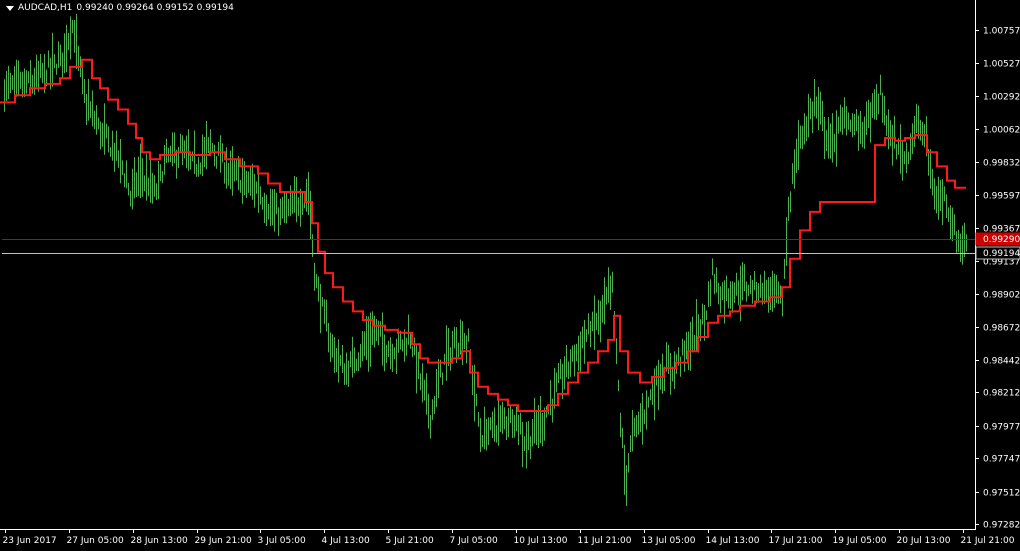 Image resolution: width=1020 pixels, height=551 pixels. Describe the element at coordinates (1001, 32) in the screenshot. I see `y-tick-label: 1.00757` at that location.